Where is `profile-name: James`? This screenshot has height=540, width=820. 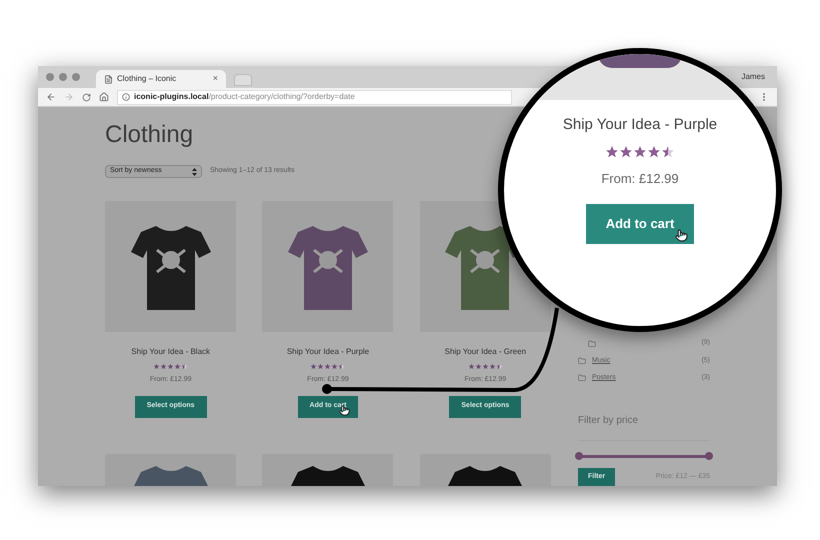 profile-name: James is located at coordinates (753, 77).